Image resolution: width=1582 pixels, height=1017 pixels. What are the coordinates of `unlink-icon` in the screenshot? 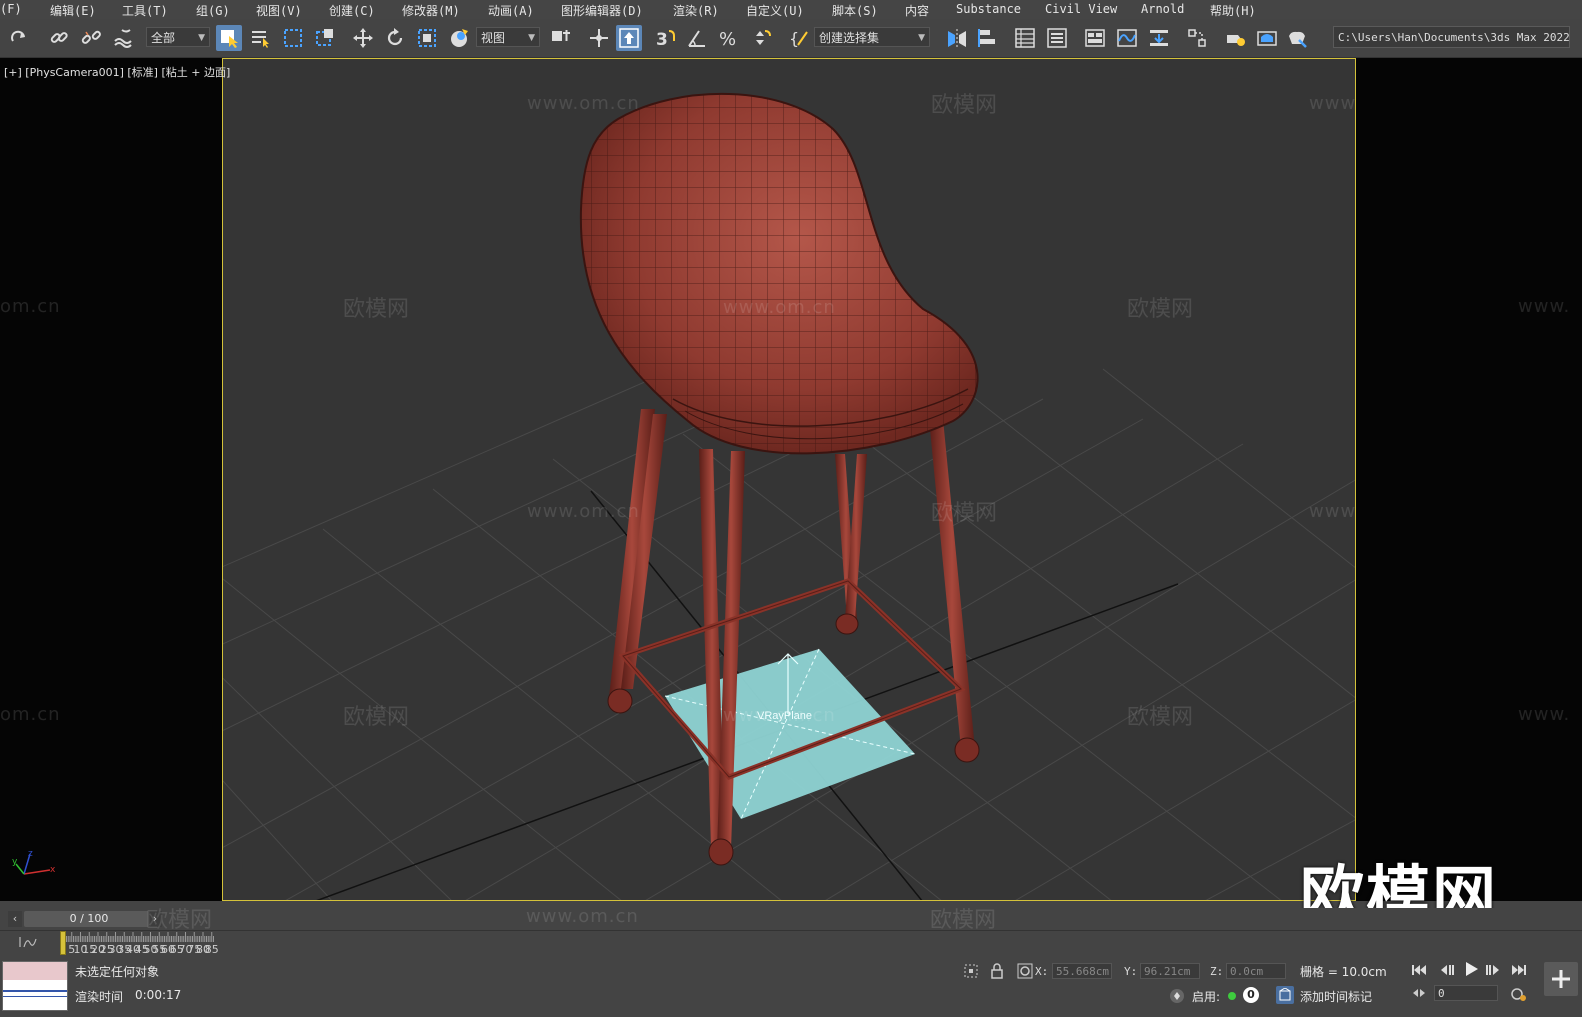 It's located at (91, 38).